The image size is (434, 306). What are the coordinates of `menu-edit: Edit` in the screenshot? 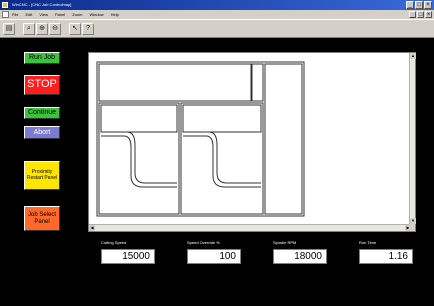 It's located at (28, 14).